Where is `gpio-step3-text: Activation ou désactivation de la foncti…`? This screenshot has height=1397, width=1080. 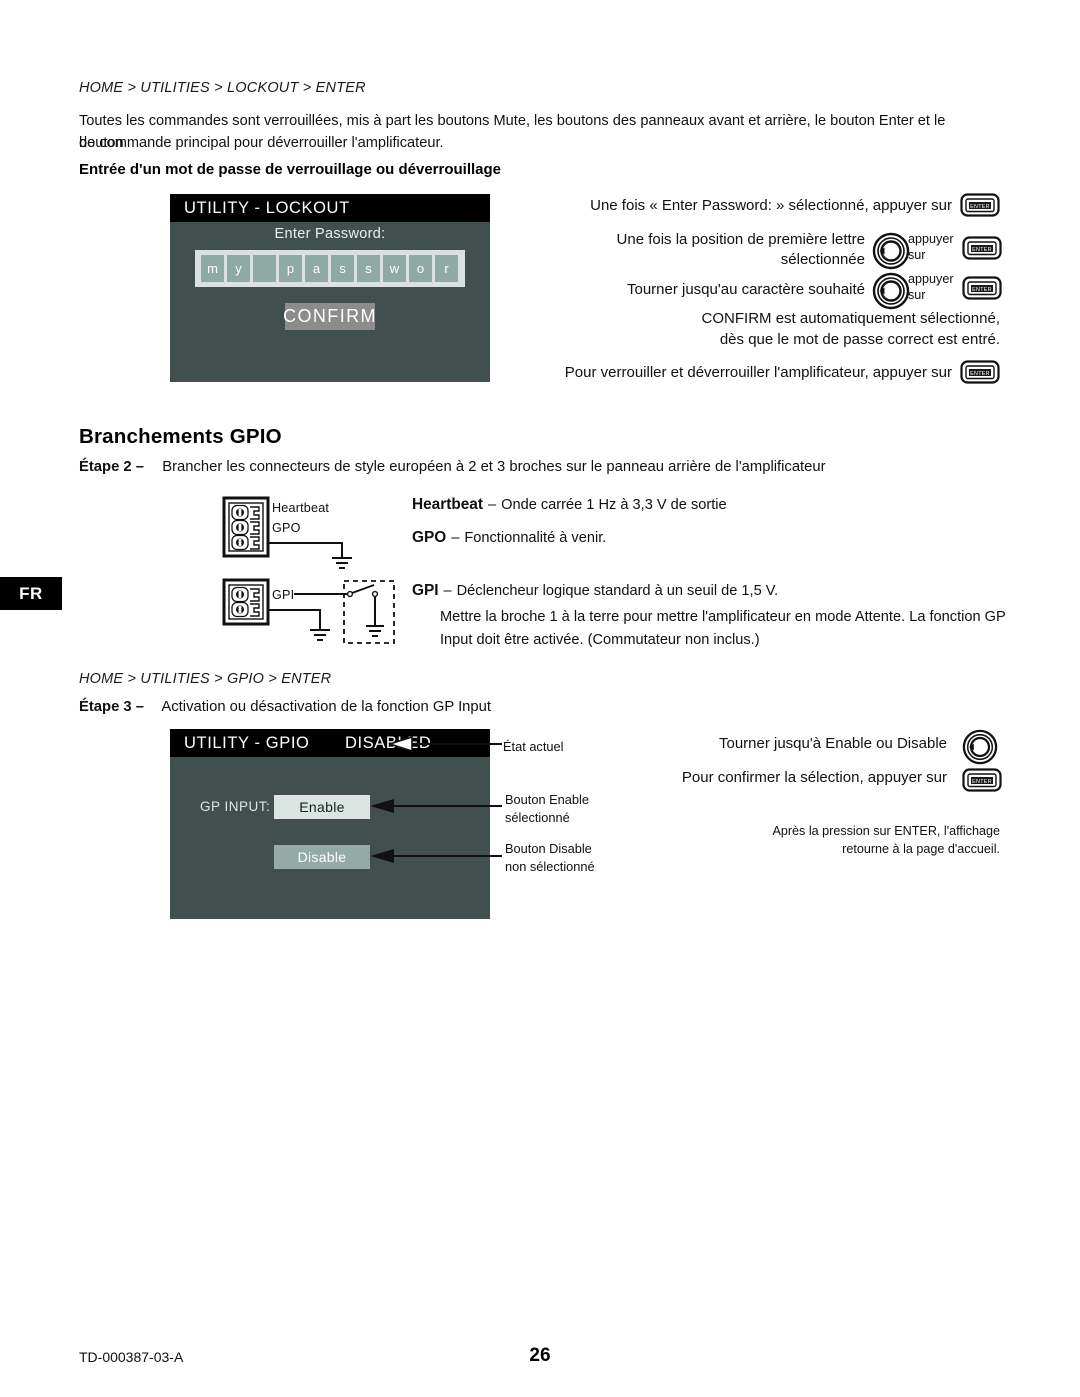 gpio-step3-text: Activation ou désactivation de la foncti… is located at coordinates (326, 707).